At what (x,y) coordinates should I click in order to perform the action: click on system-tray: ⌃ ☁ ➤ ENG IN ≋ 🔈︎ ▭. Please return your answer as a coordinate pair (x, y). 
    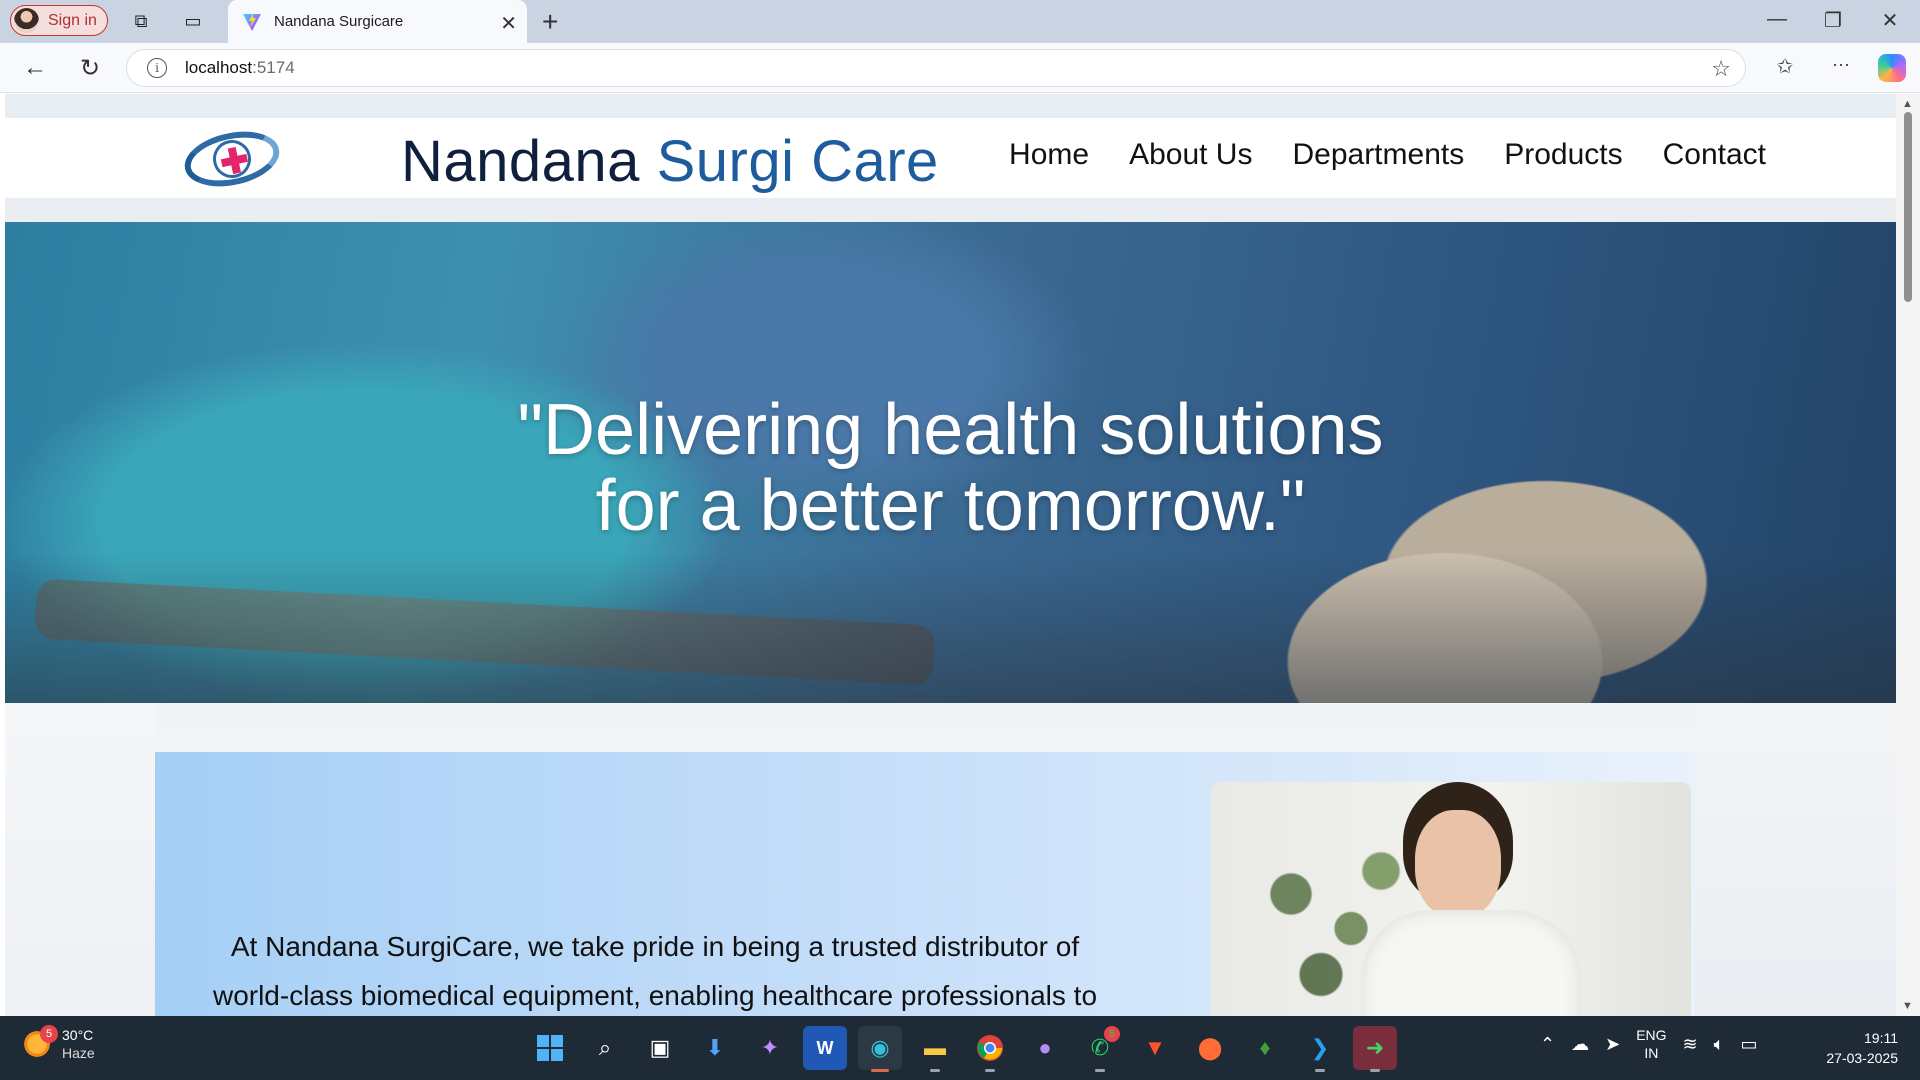
    Looking at the image, I should click on (1648, 1044).